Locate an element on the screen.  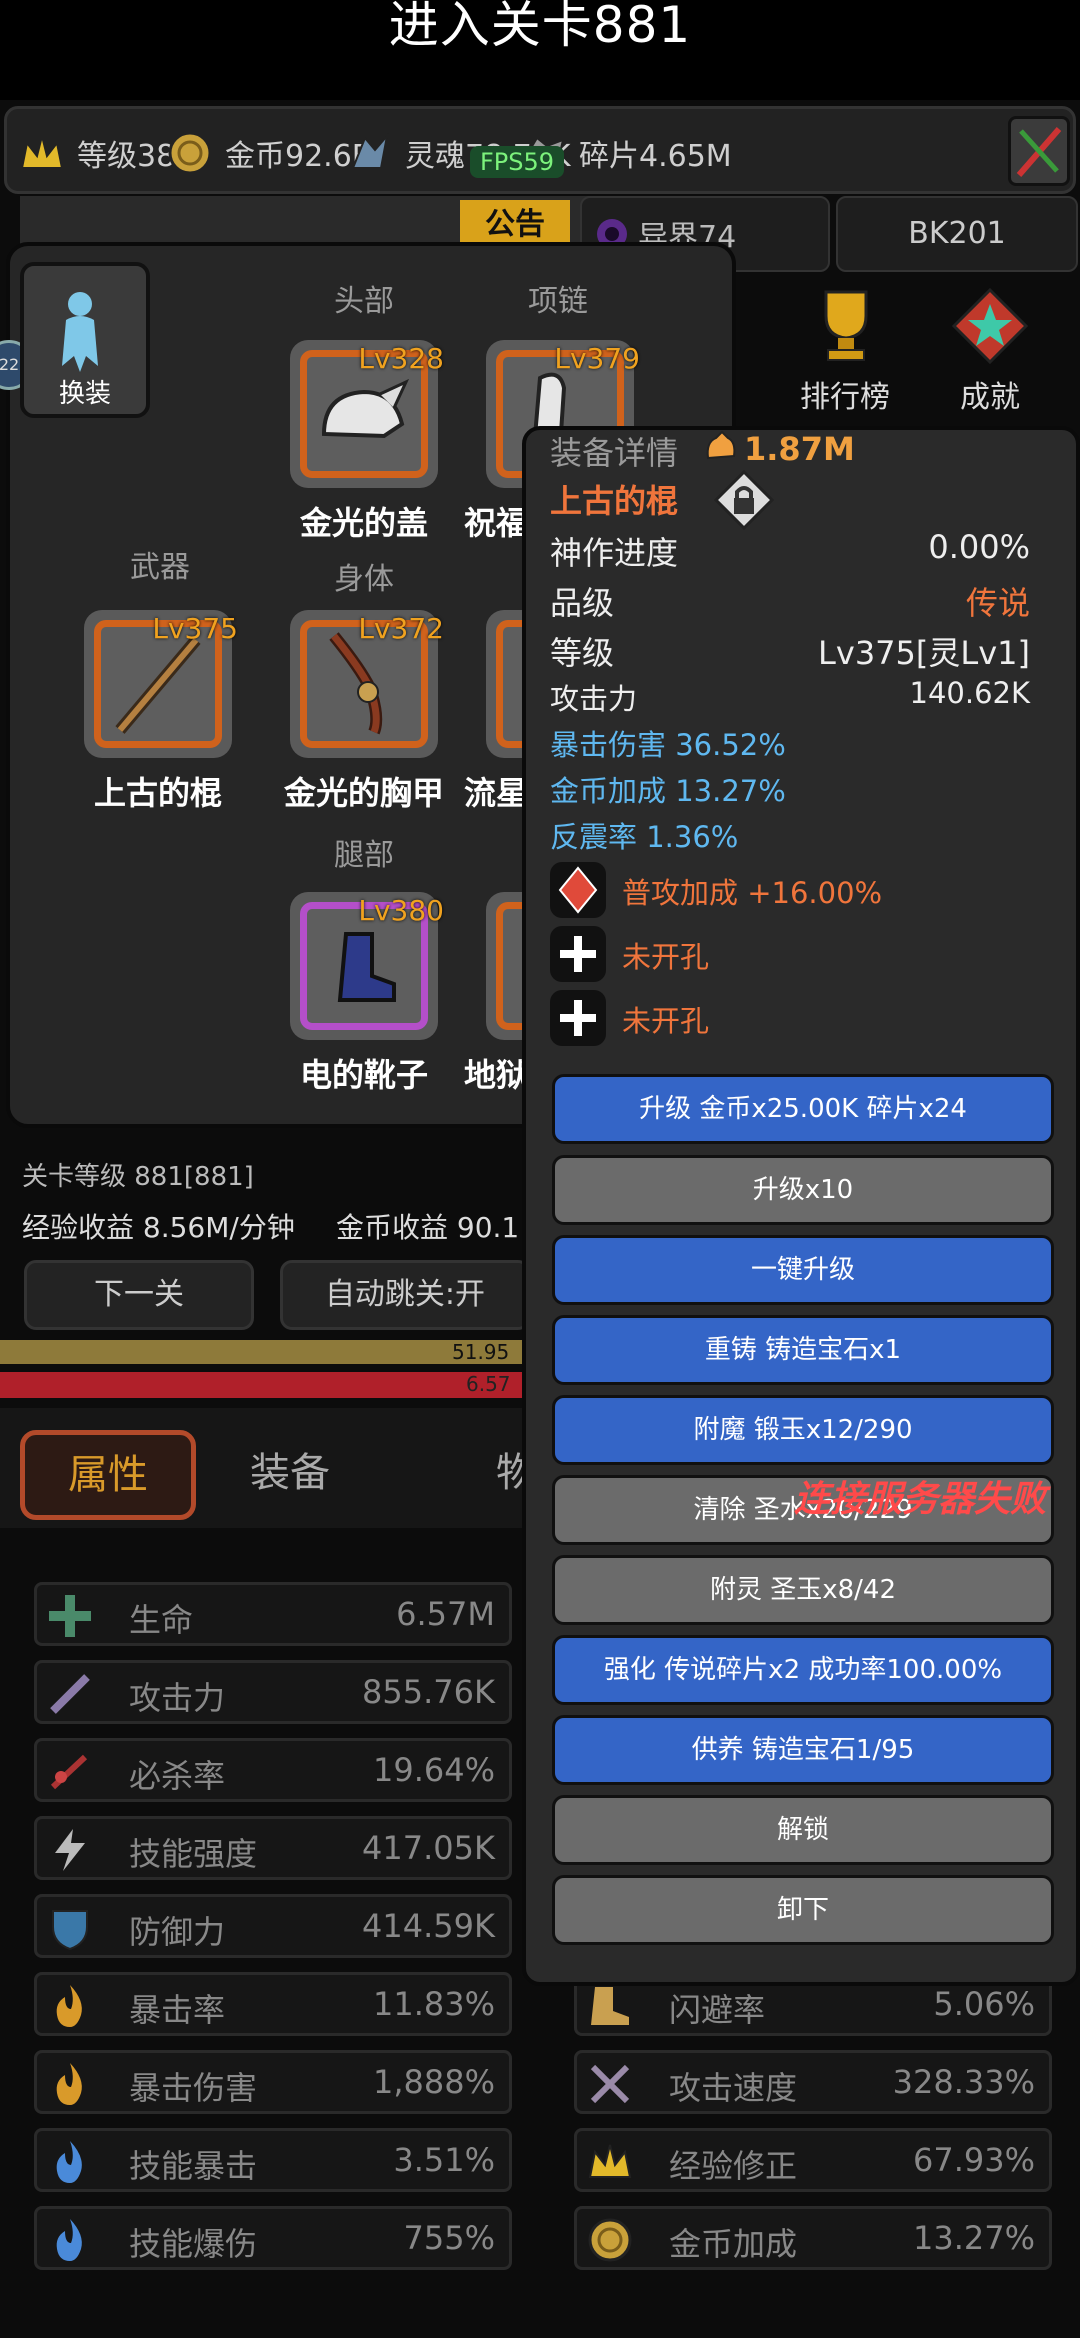
server-error-toast: 连接服务器失败 is located at coordinates (920, 1499).